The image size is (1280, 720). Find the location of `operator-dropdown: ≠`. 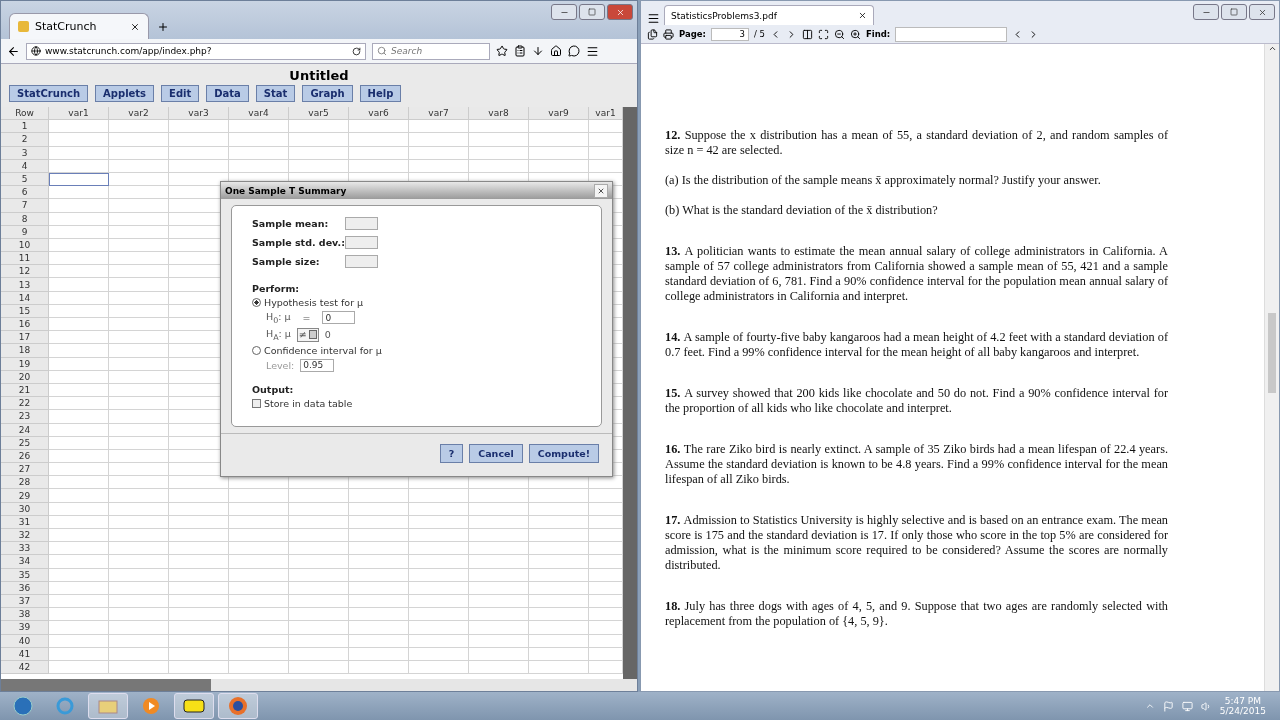

operator-dropdown: ≠ is located at coordinates (307, 334).